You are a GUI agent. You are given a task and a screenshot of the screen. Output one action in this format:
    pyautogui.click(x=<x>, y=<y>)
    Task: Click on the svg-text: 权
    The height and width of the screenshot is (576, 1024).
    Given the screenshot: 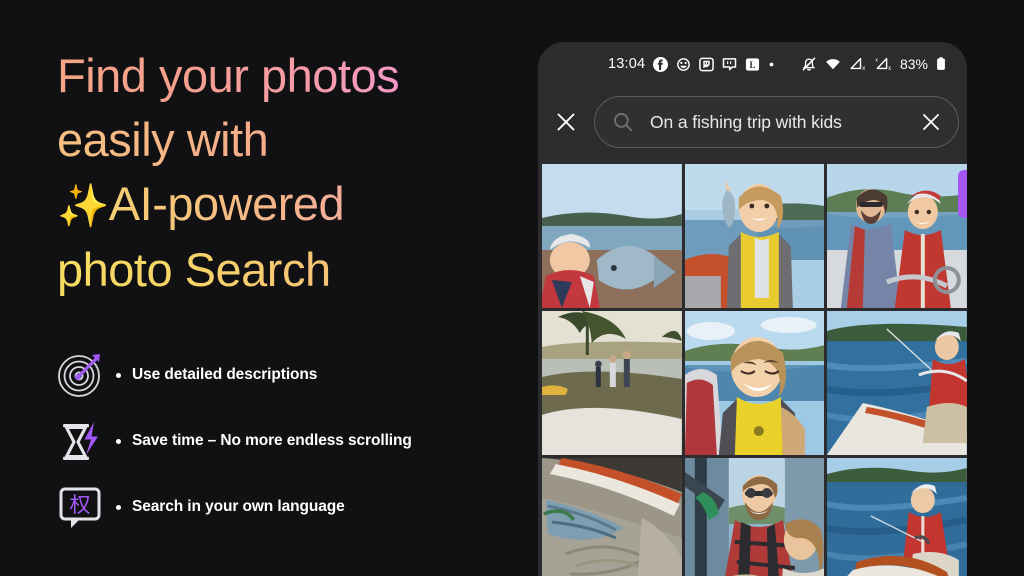 What is the action you would take?
    pyautogui.click(x=80, y=505)
    